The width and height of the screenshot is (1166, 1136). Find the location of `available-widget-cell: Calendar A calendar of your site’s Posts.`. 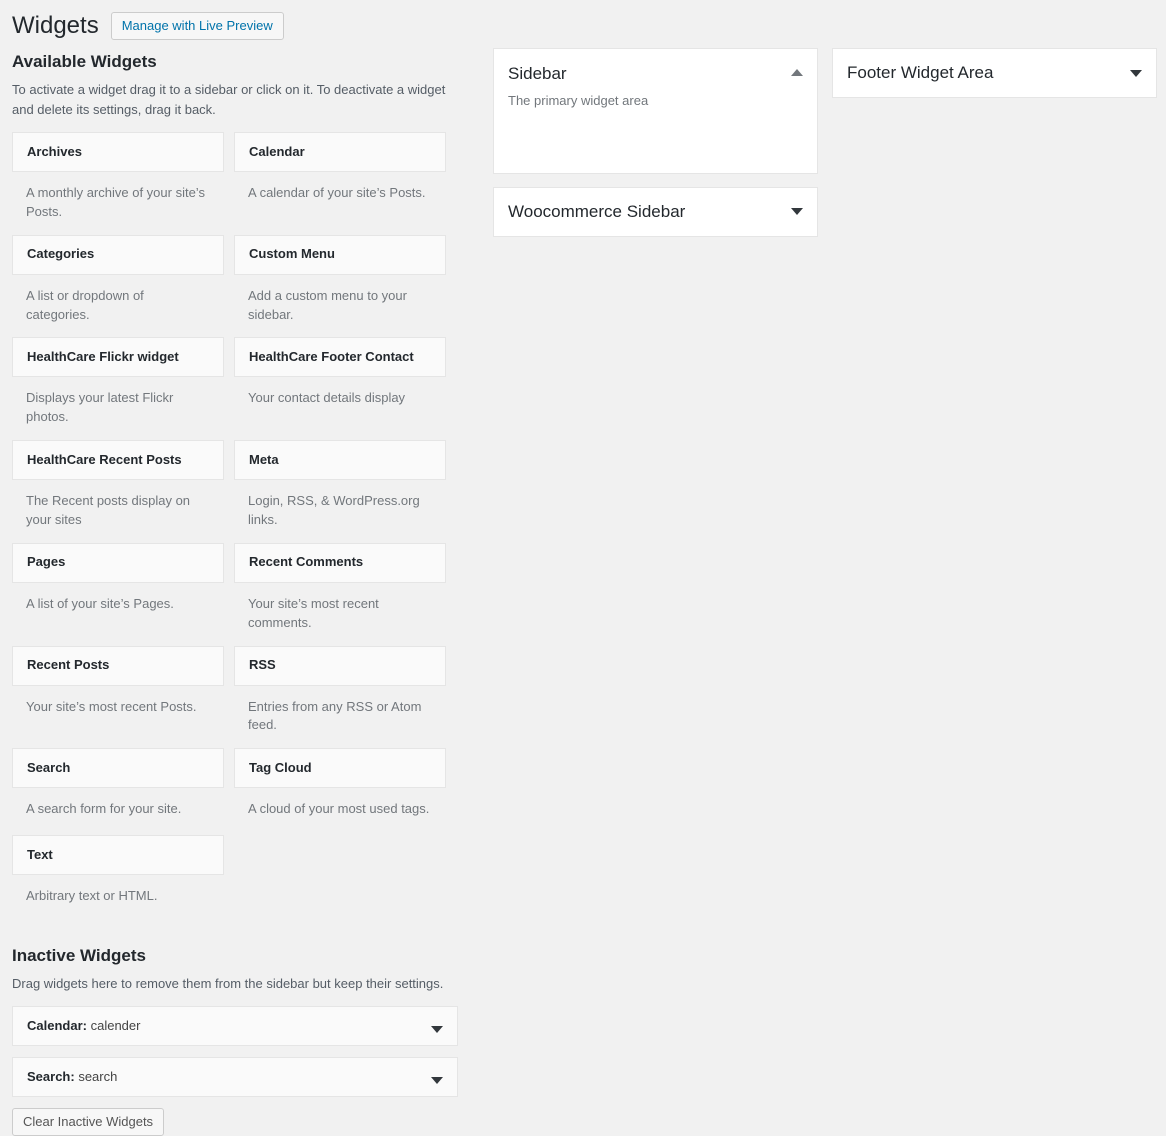

available-widget-cell: Calendar A calendar of your site’s Posts. is located at coordinates (340, 182).